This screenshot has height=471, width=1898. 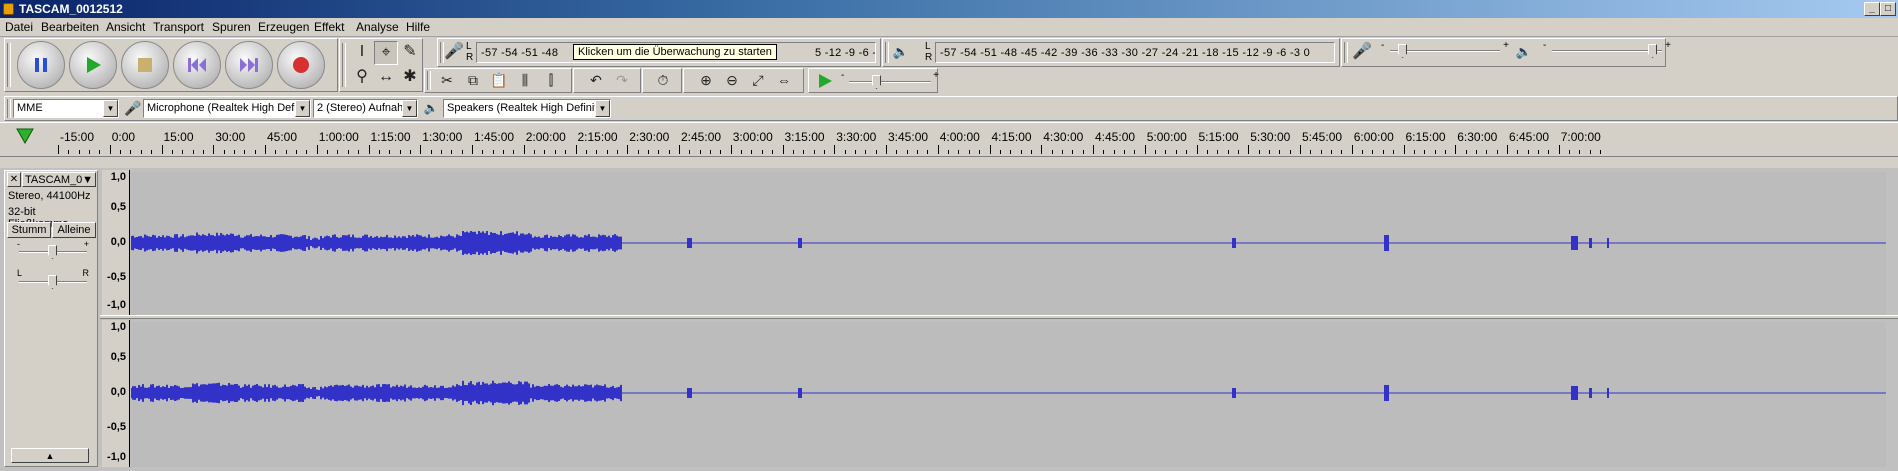 I want to click on menu-transport: Transport, so click(x=178, y=27).